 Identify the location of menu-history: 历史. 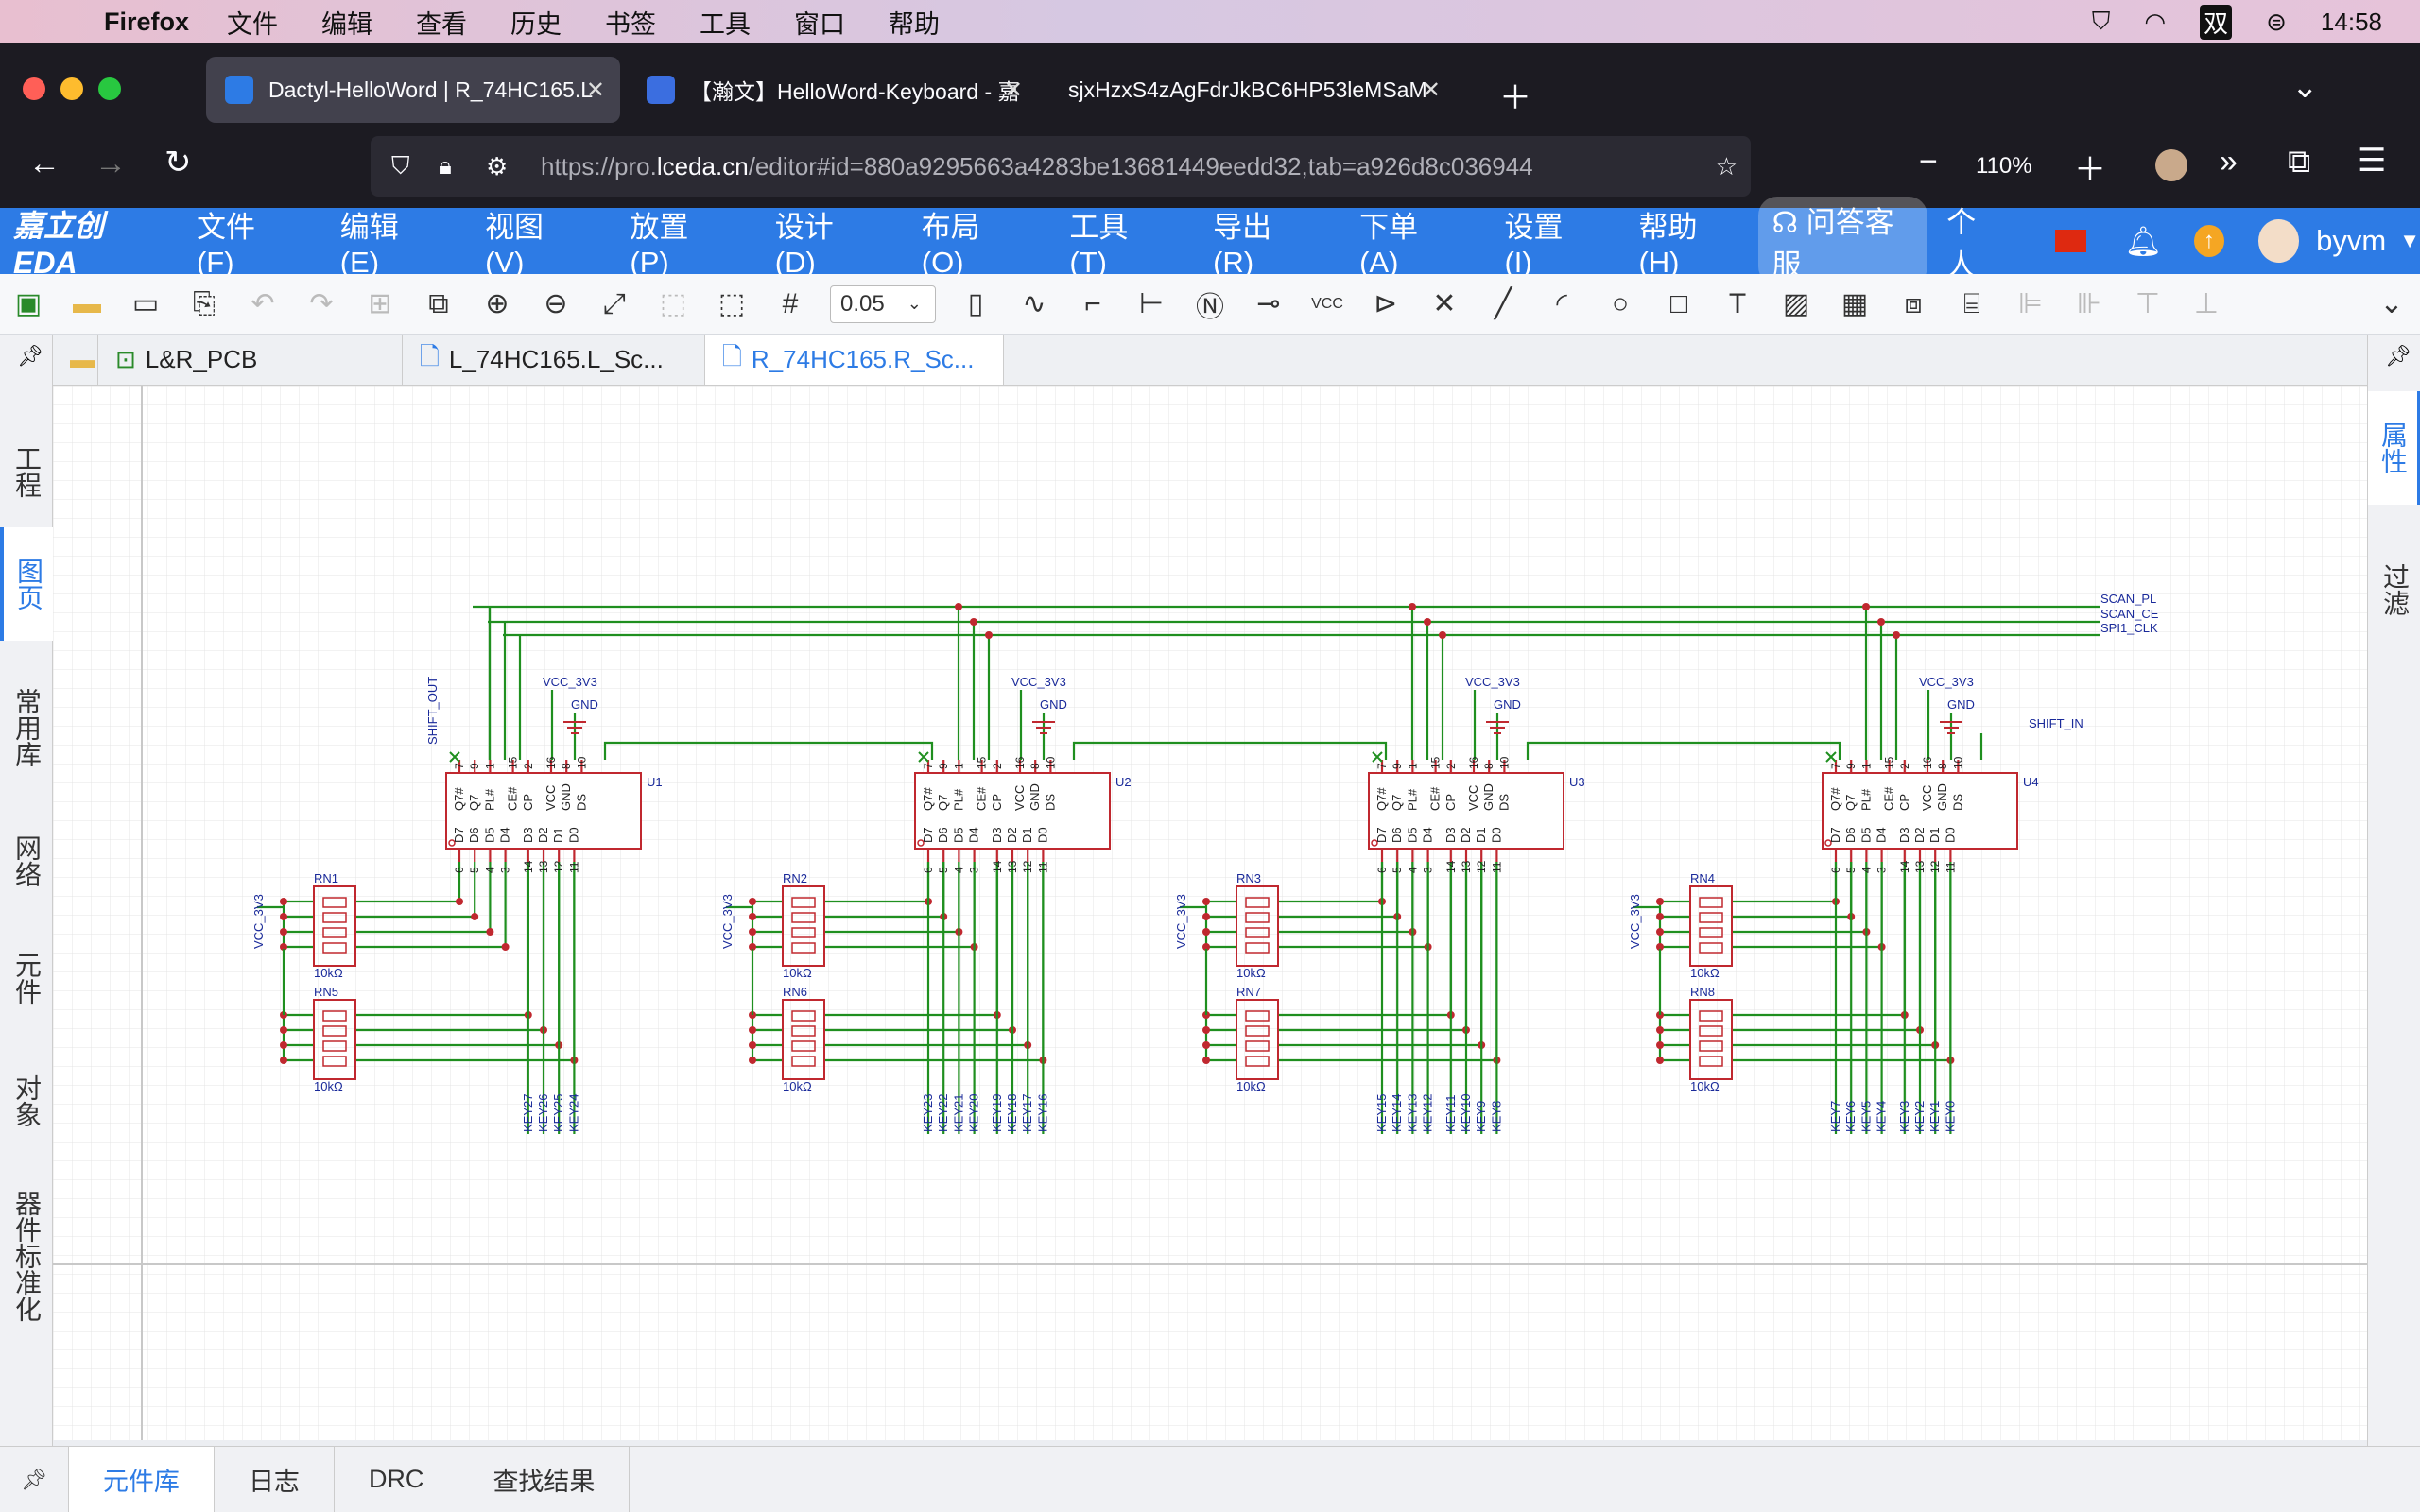
(536, 22).